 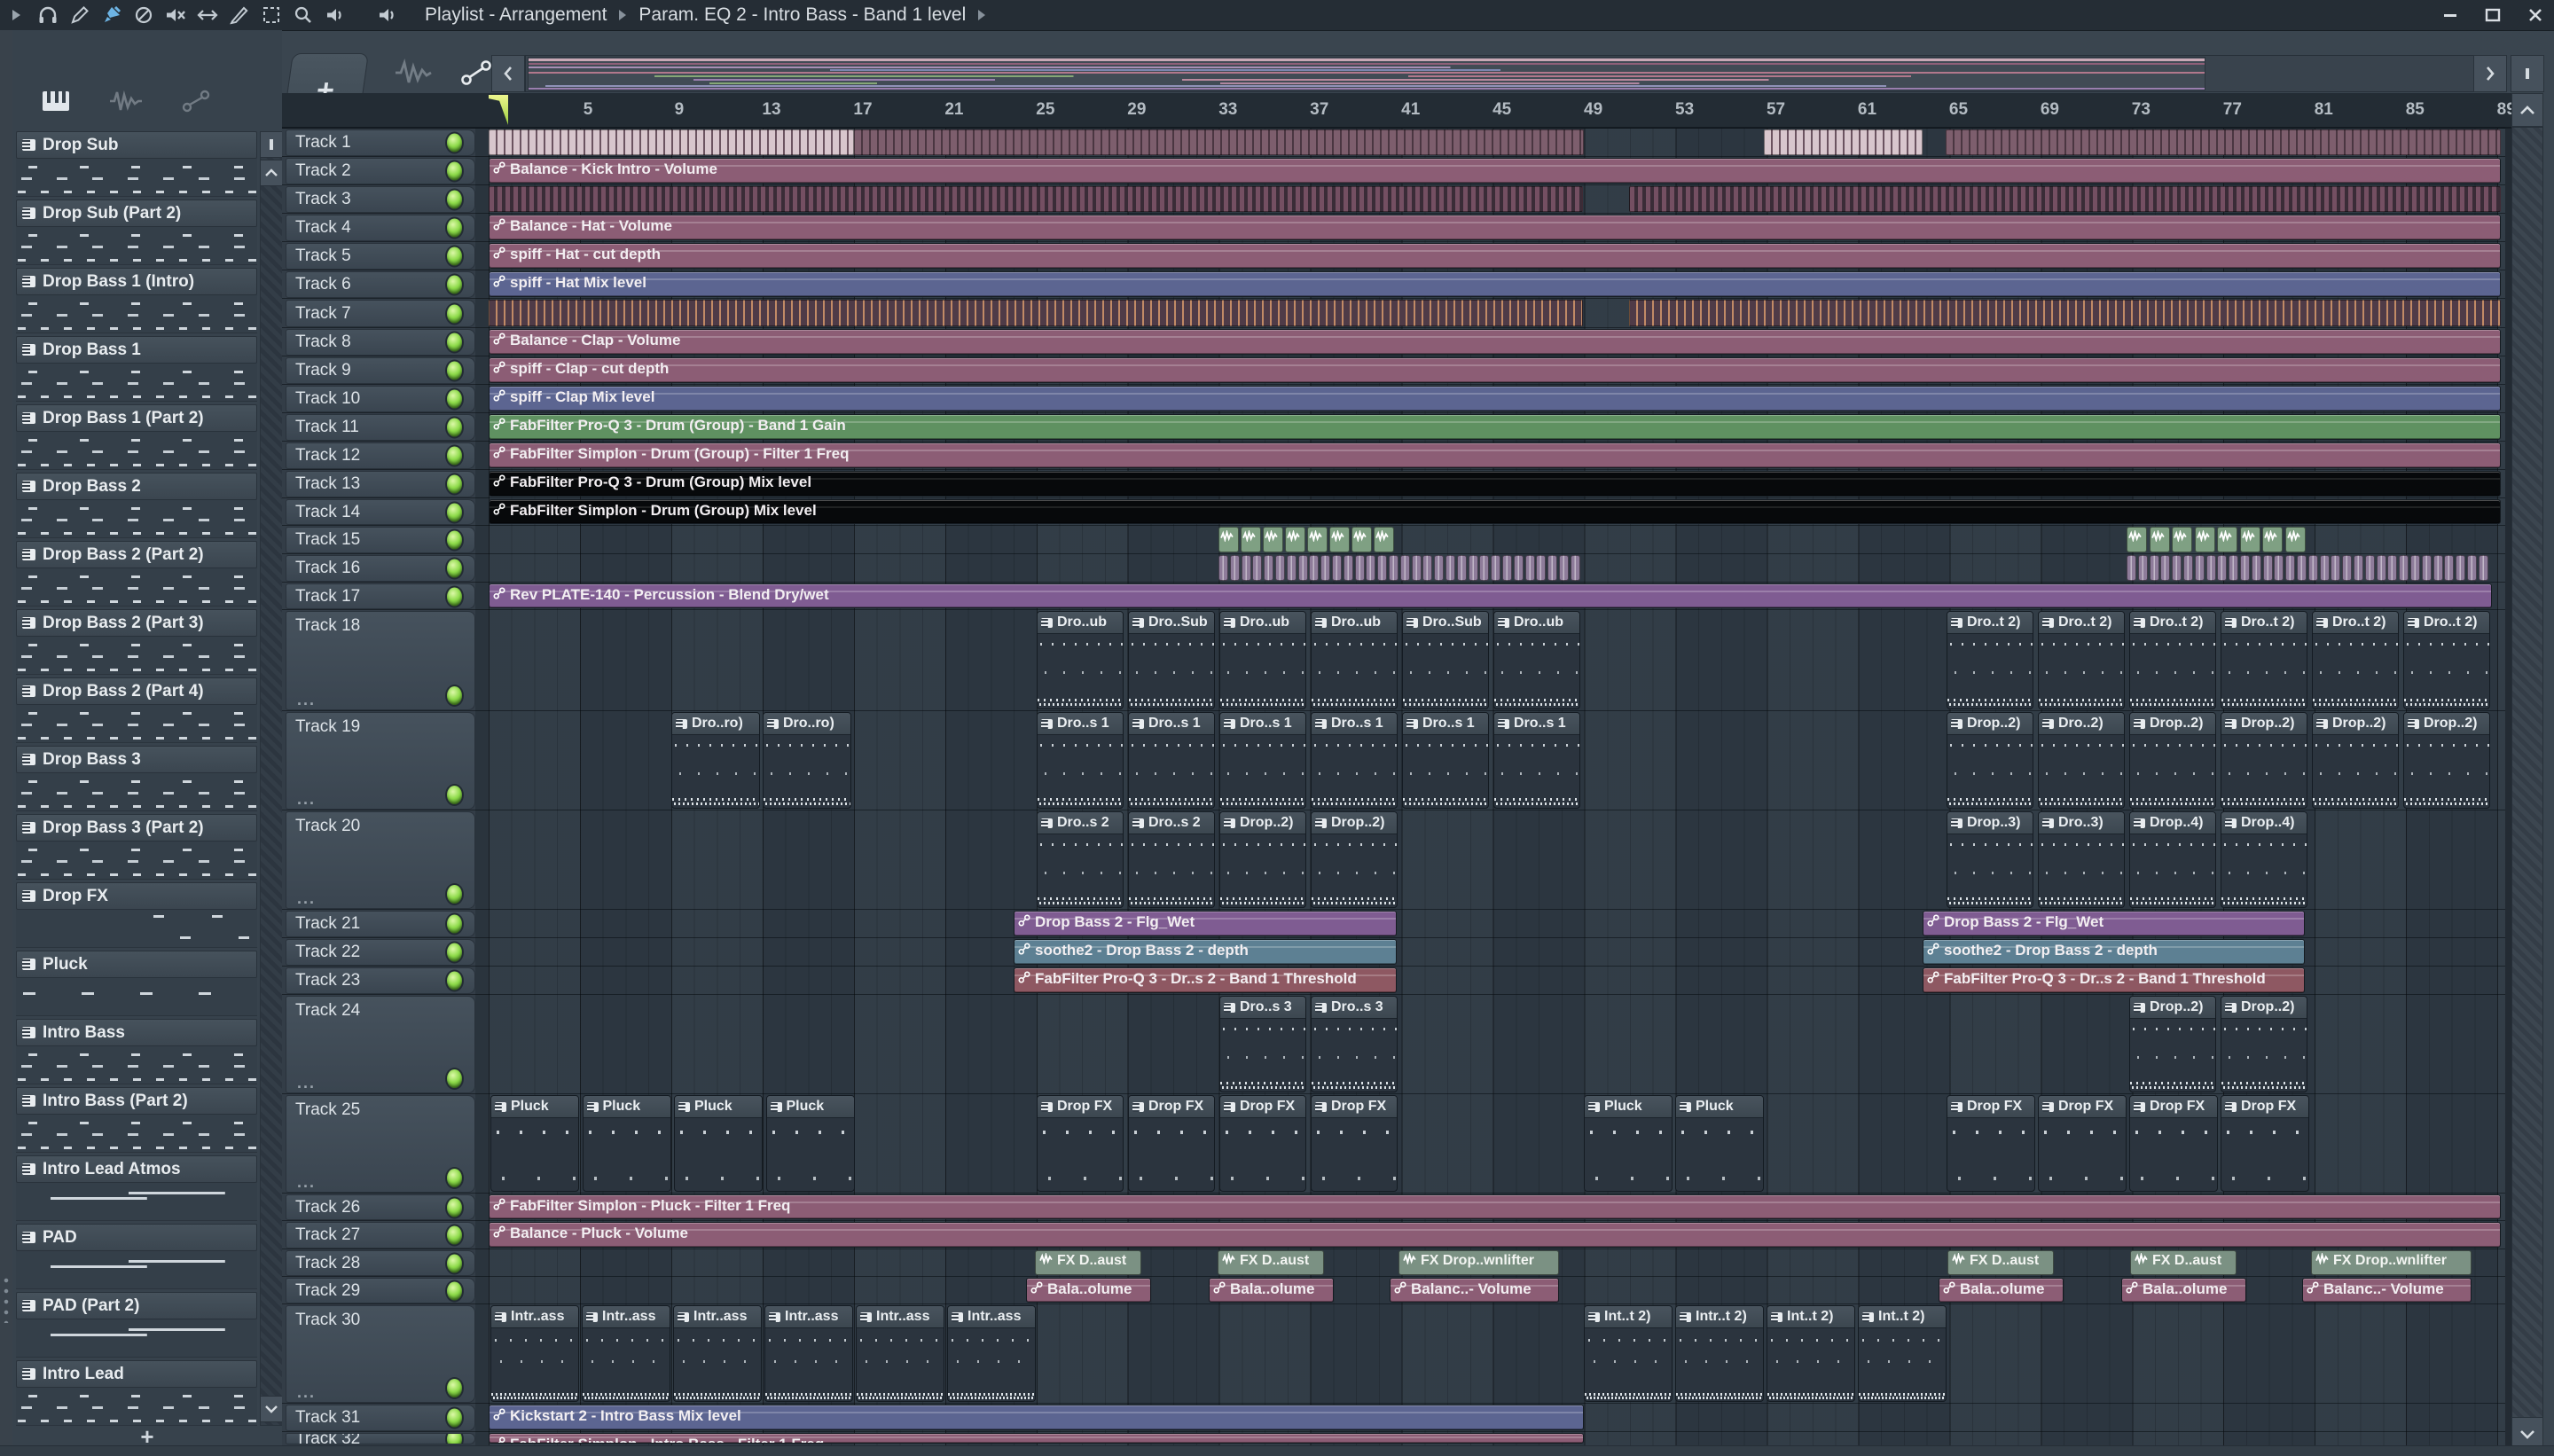 I want to click on pattern-item-bar: Drop Bass 1, so click(x=136, y=350).